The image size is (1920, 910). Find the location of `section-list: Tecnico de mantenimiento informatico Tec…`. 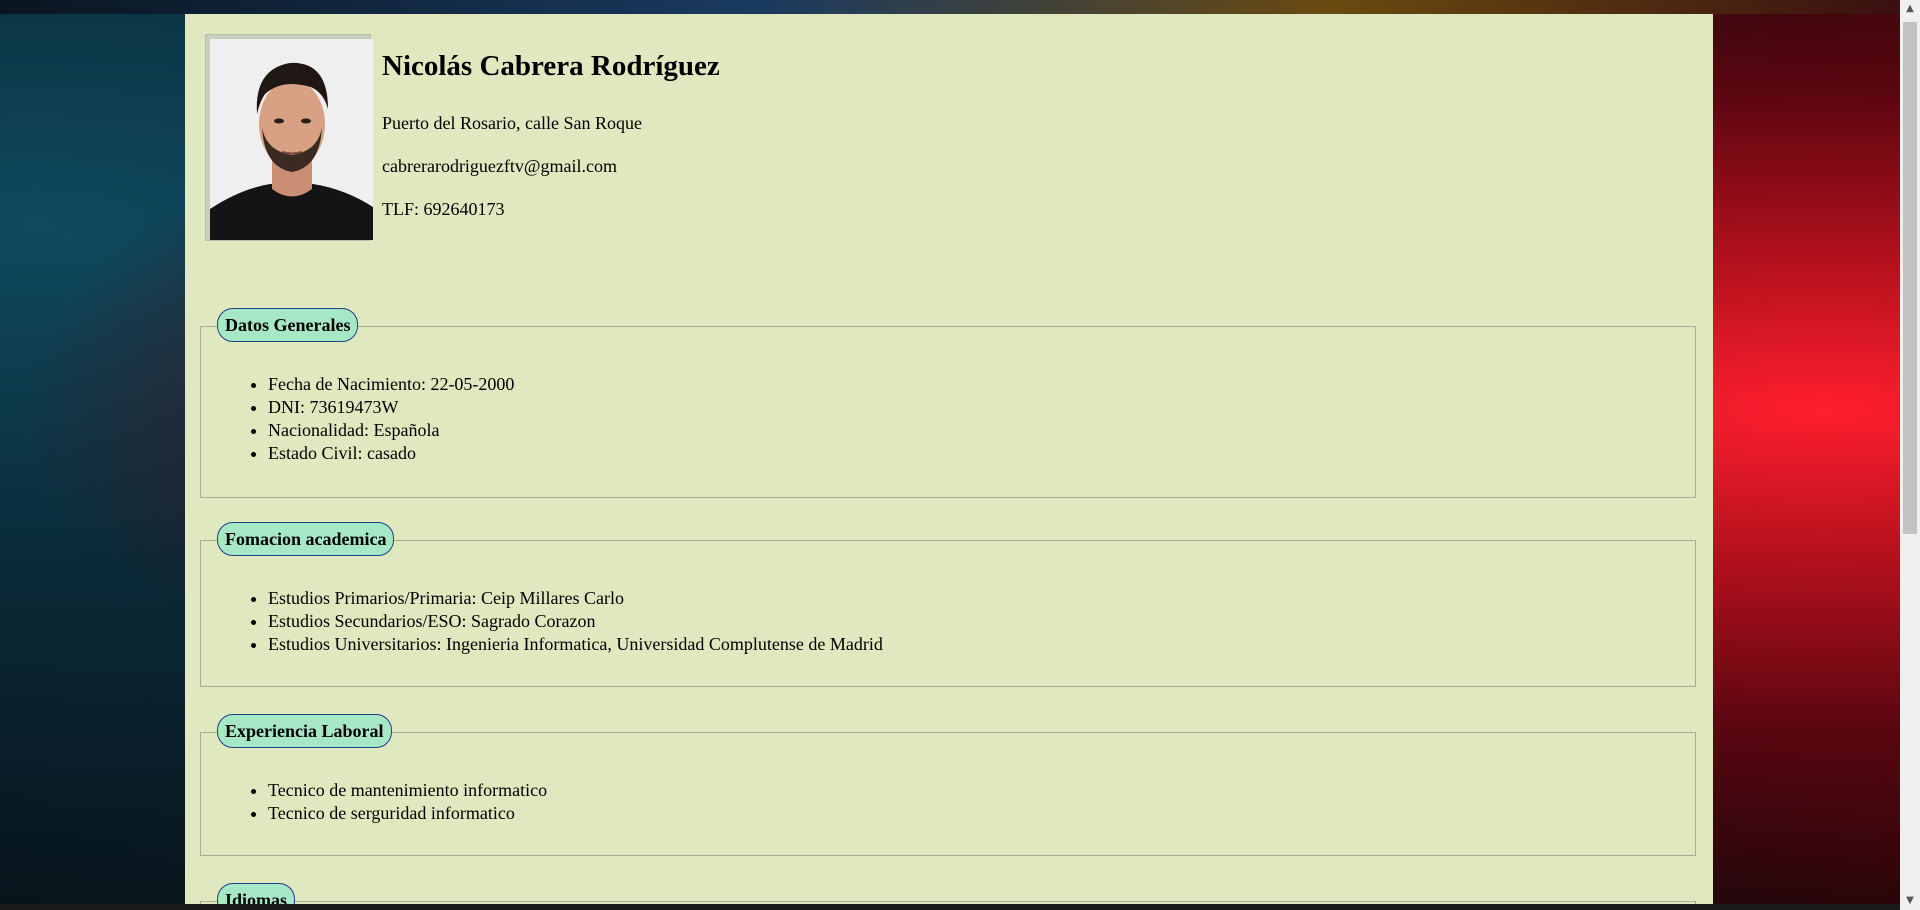

section-list: Tecnico de mantenimiento informatico Tec… is located at coordinates (948, 802).